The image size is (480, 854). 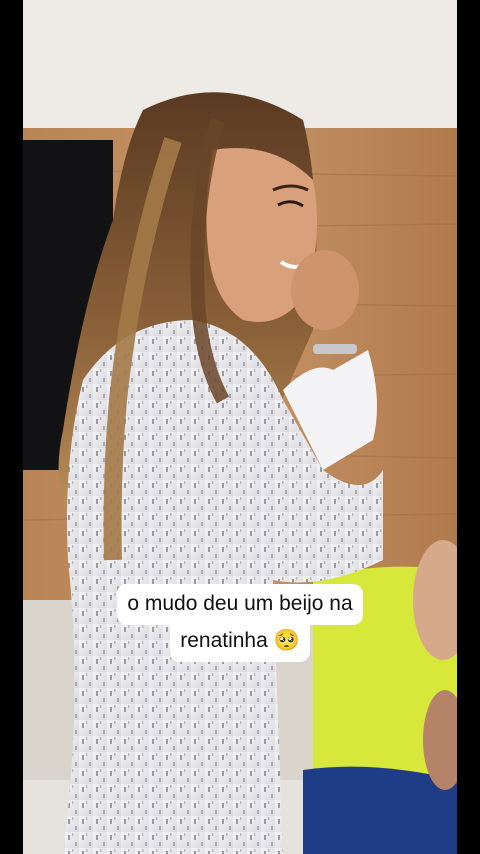 I want to click on video-caption: o mudo deu um beijo na renatinha 🥺, so click(x=240, y=623).